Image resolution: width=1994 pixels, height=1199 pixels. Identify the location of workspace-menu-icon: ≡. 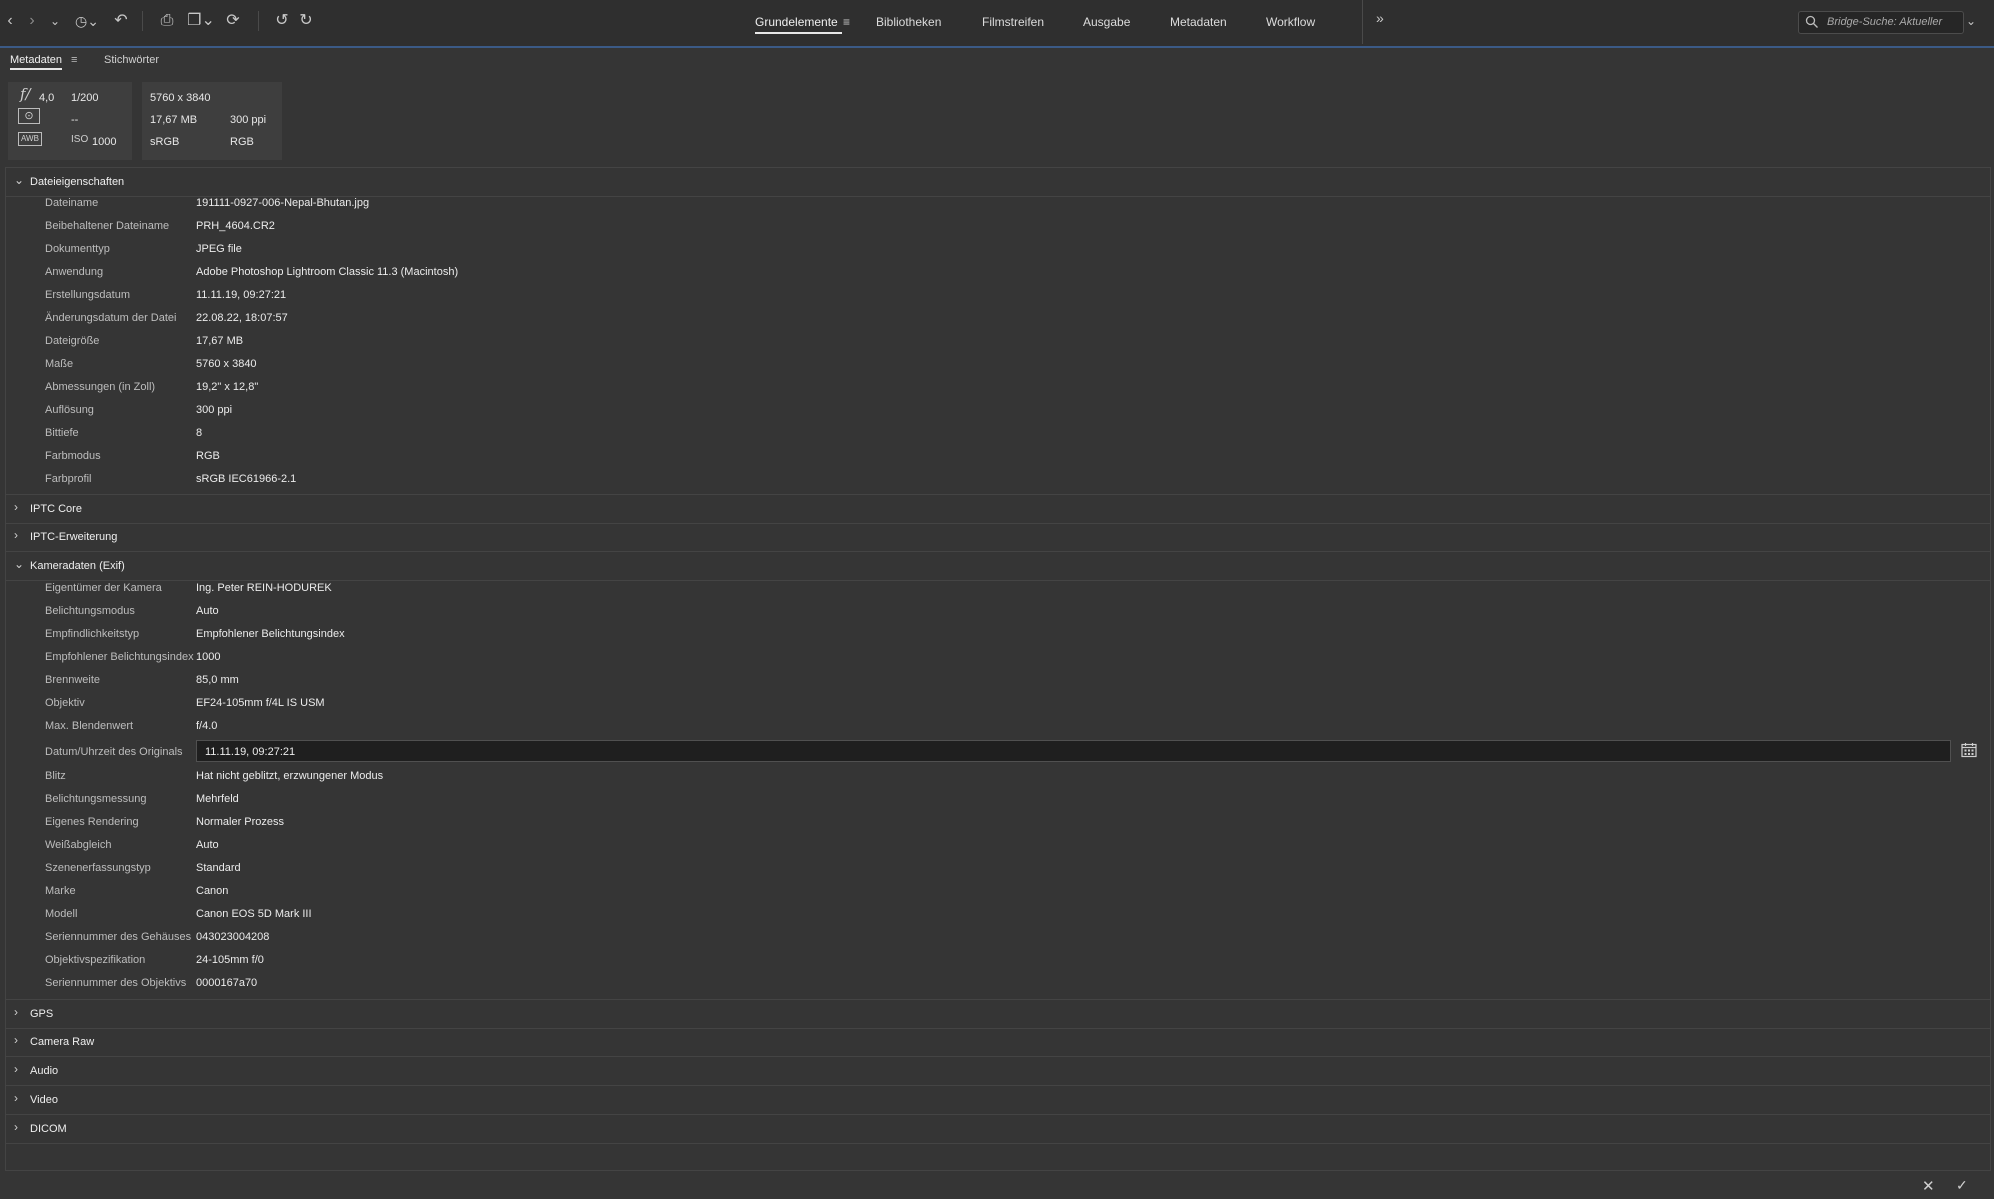
(846, 22).